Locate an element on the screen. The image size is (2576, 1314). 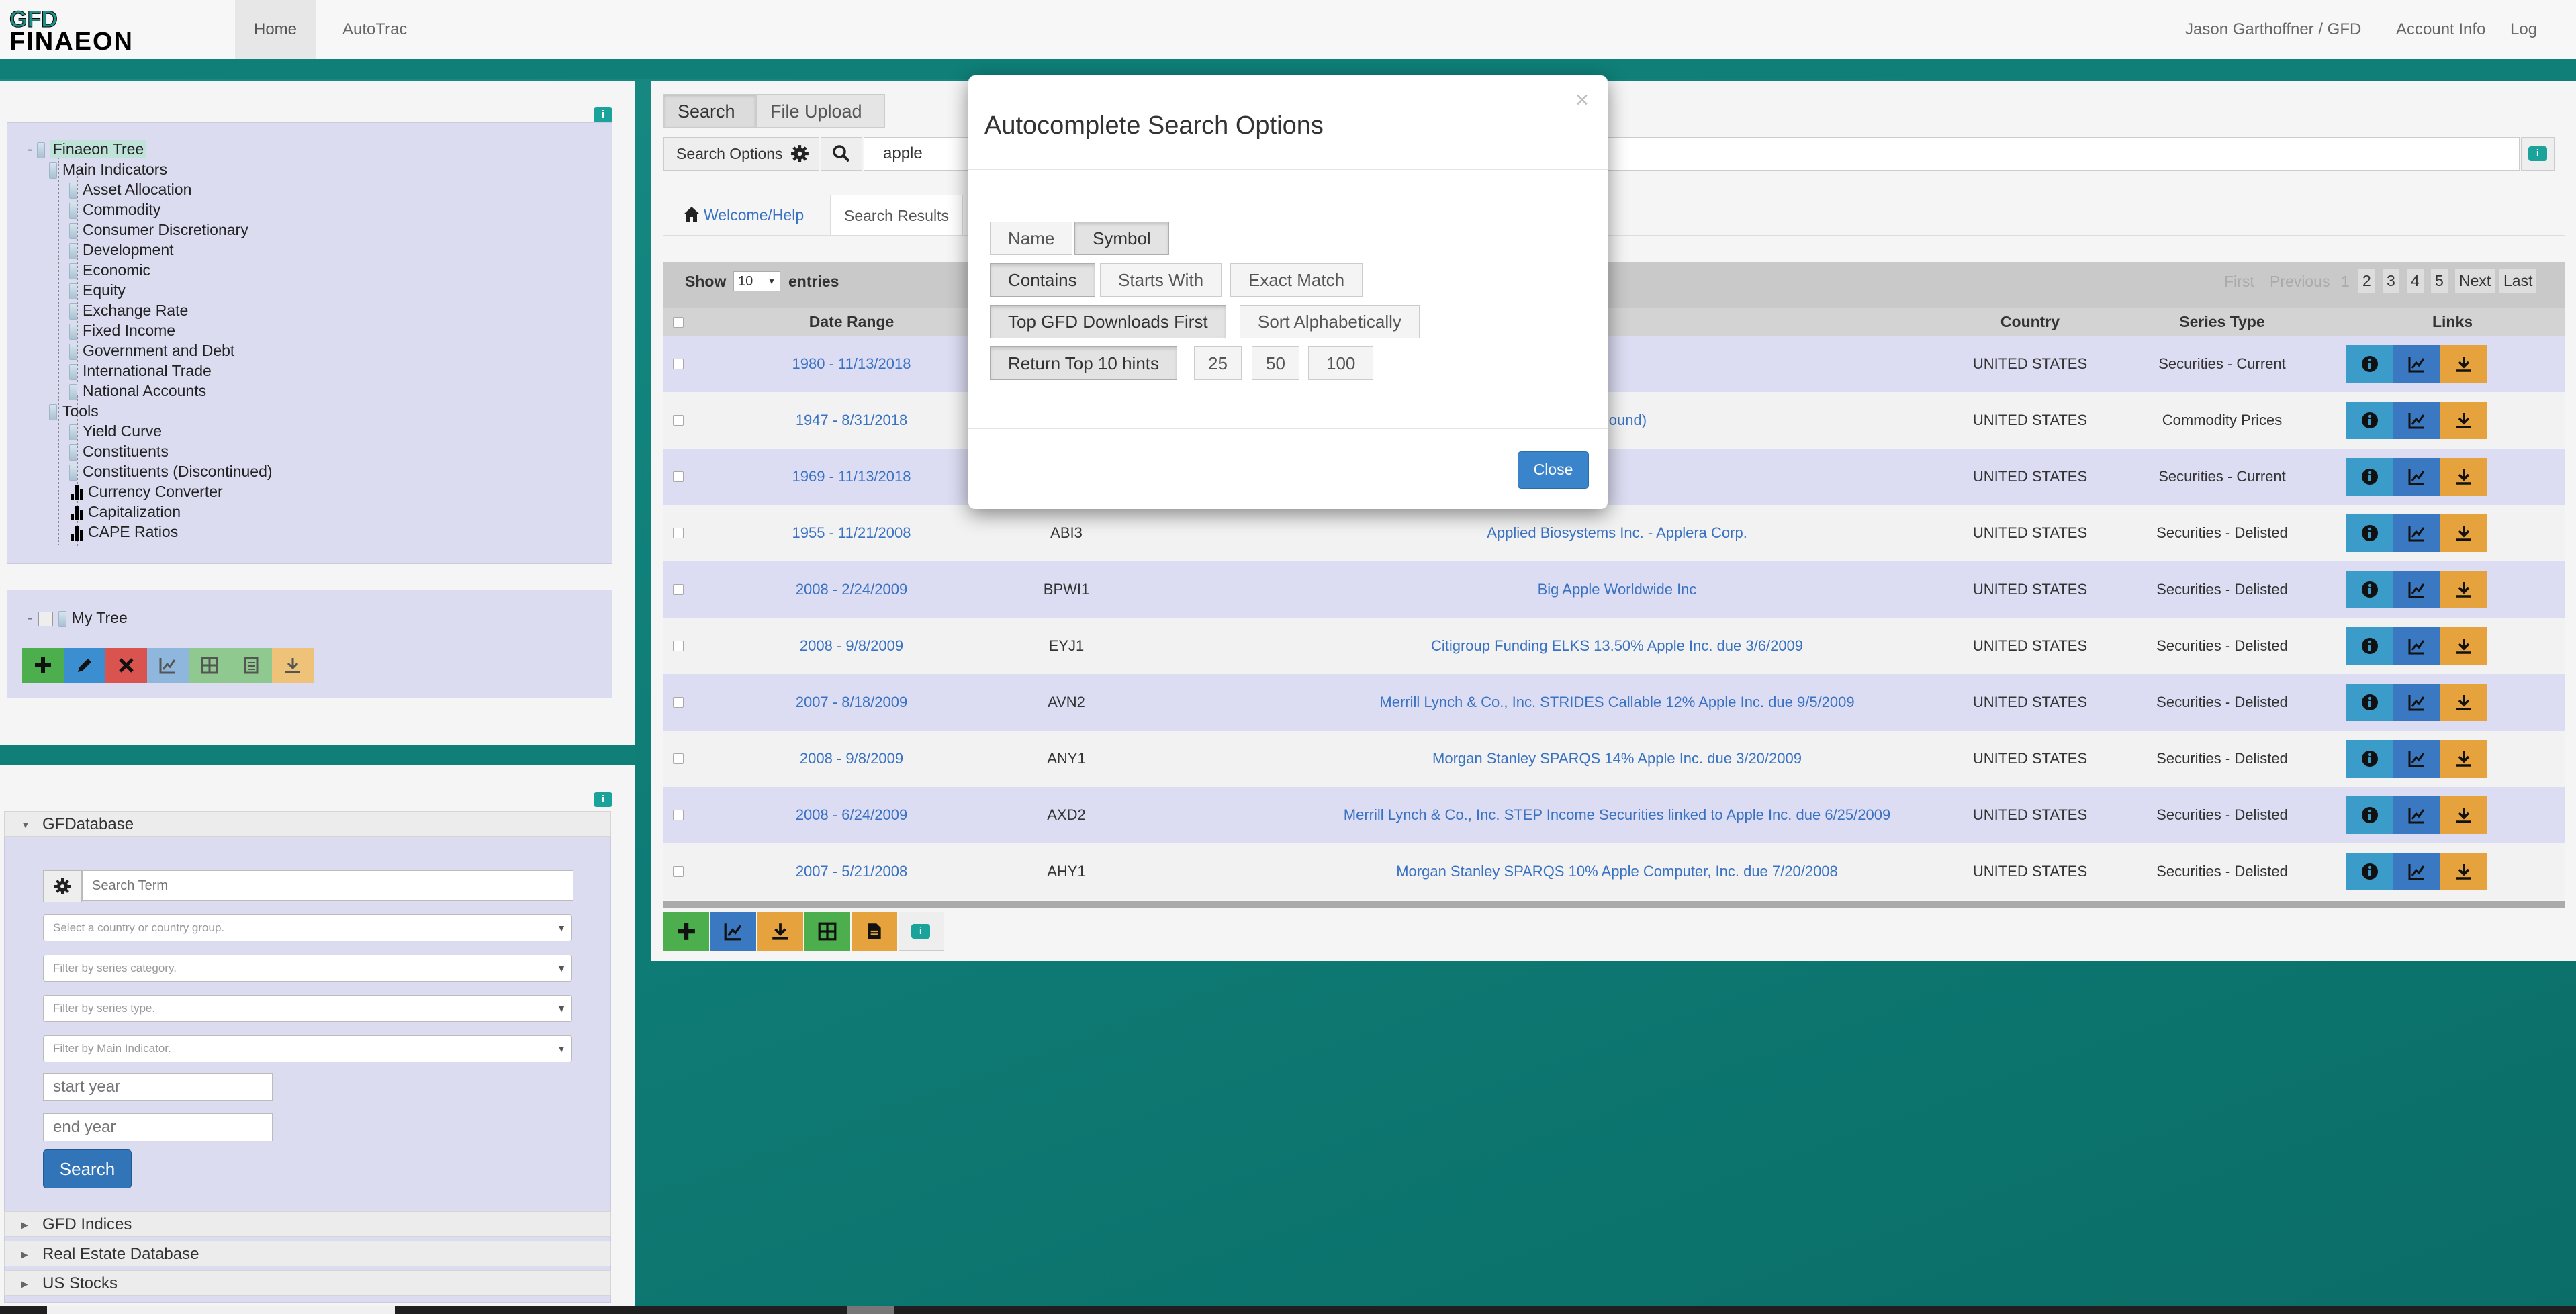
close-button: Close is located at coordinates (1553, 470).